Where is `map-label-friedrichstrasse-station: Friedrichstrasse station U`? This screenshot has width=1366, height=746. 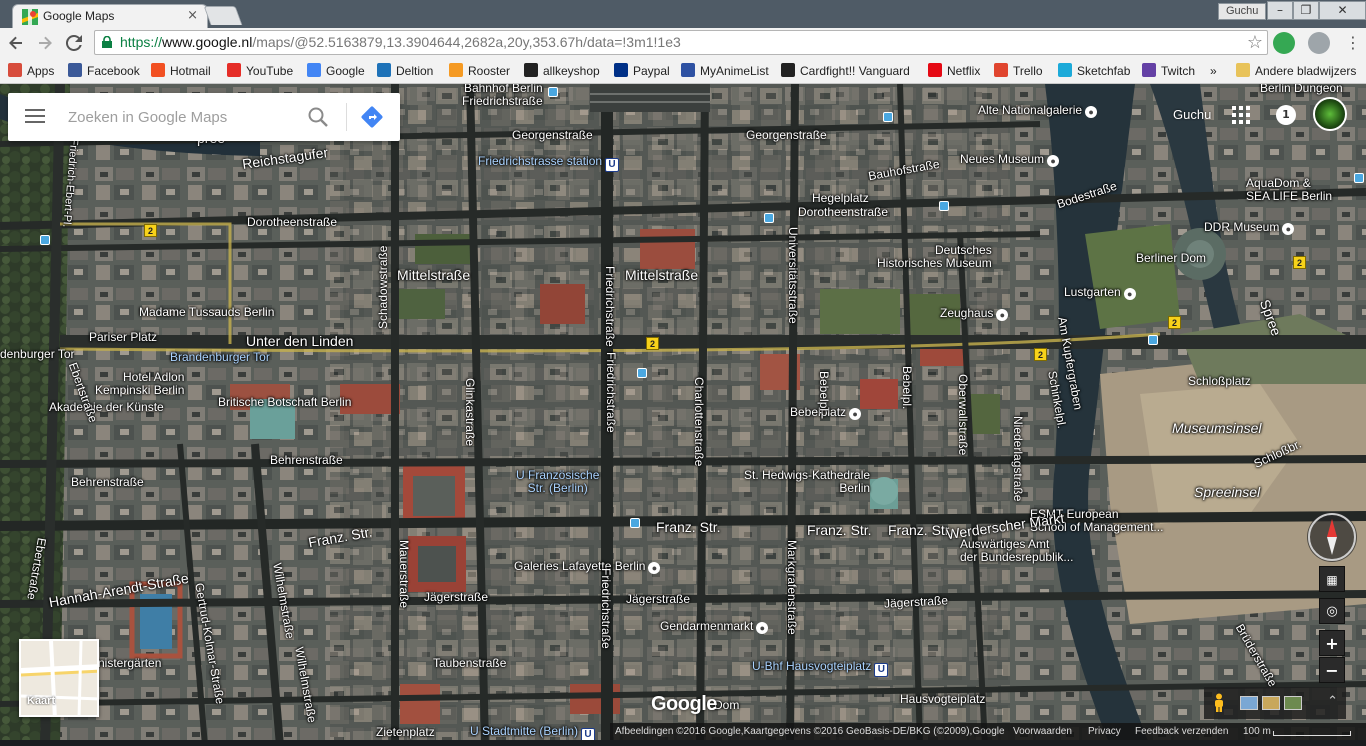 map-label-friedrichstrasse-station: Friedrichstrasse station U is located at coordinates (549, 163).